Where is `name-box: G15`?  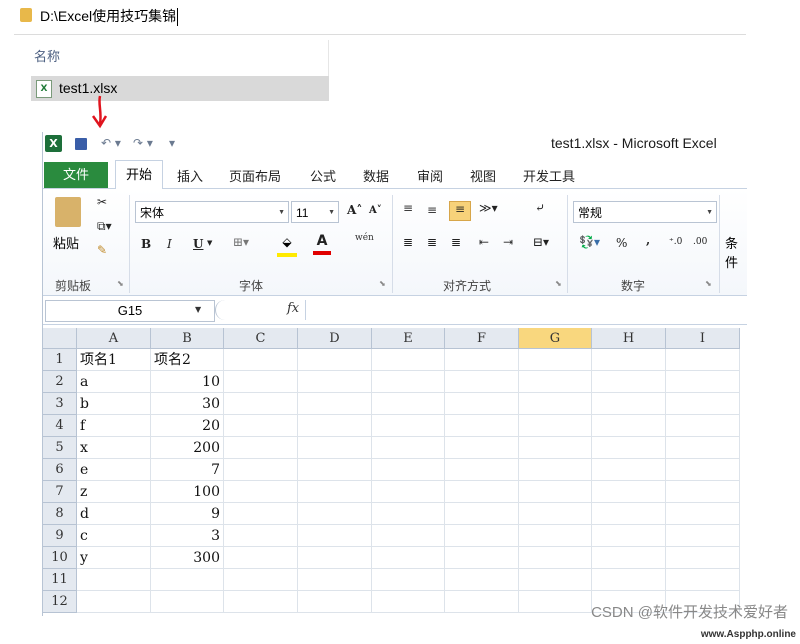 name-box: G15 is located at coordinates (130, 311).